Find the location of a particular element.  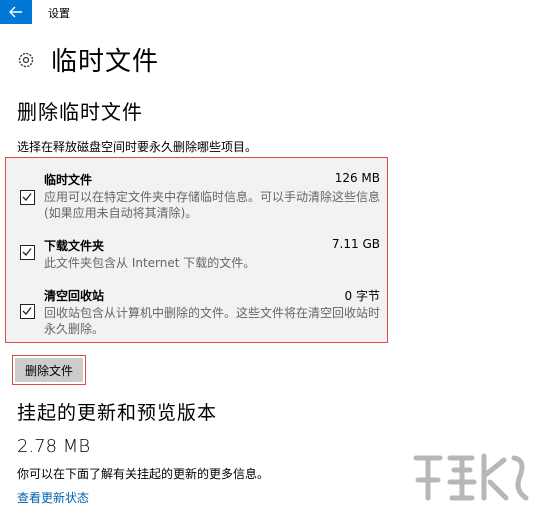

back-arrow-icon is located at coordinates (15, 12).